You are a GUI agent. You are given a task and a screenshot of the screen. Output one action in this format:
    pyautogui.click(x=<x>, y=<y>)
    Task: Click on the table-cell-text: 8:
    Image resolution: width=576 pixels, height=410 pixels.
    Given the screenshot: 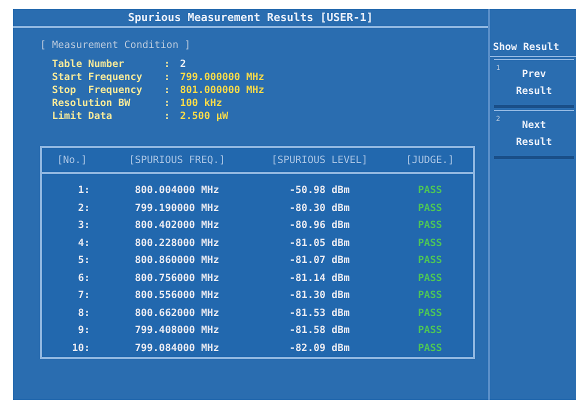 What is the action you would take?
    pyautogui.click(x=83, y=313)
    